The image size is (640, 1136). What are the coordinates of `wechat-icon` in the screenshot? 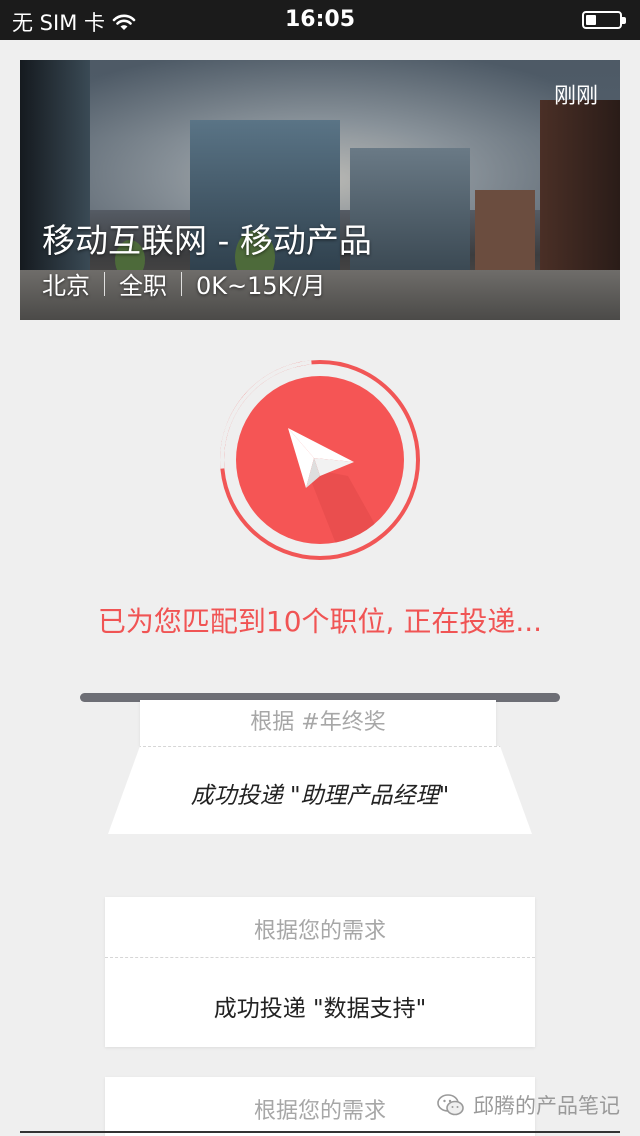 It's located at (450, 1105).